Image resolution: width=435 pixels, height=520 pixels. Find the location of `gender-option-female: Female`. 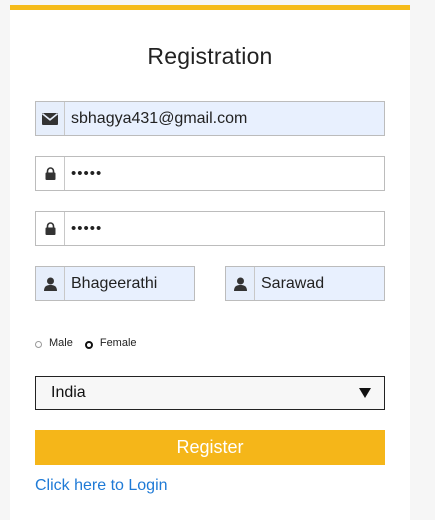

gender-option-female: Female is located at coordinates (110, 343).